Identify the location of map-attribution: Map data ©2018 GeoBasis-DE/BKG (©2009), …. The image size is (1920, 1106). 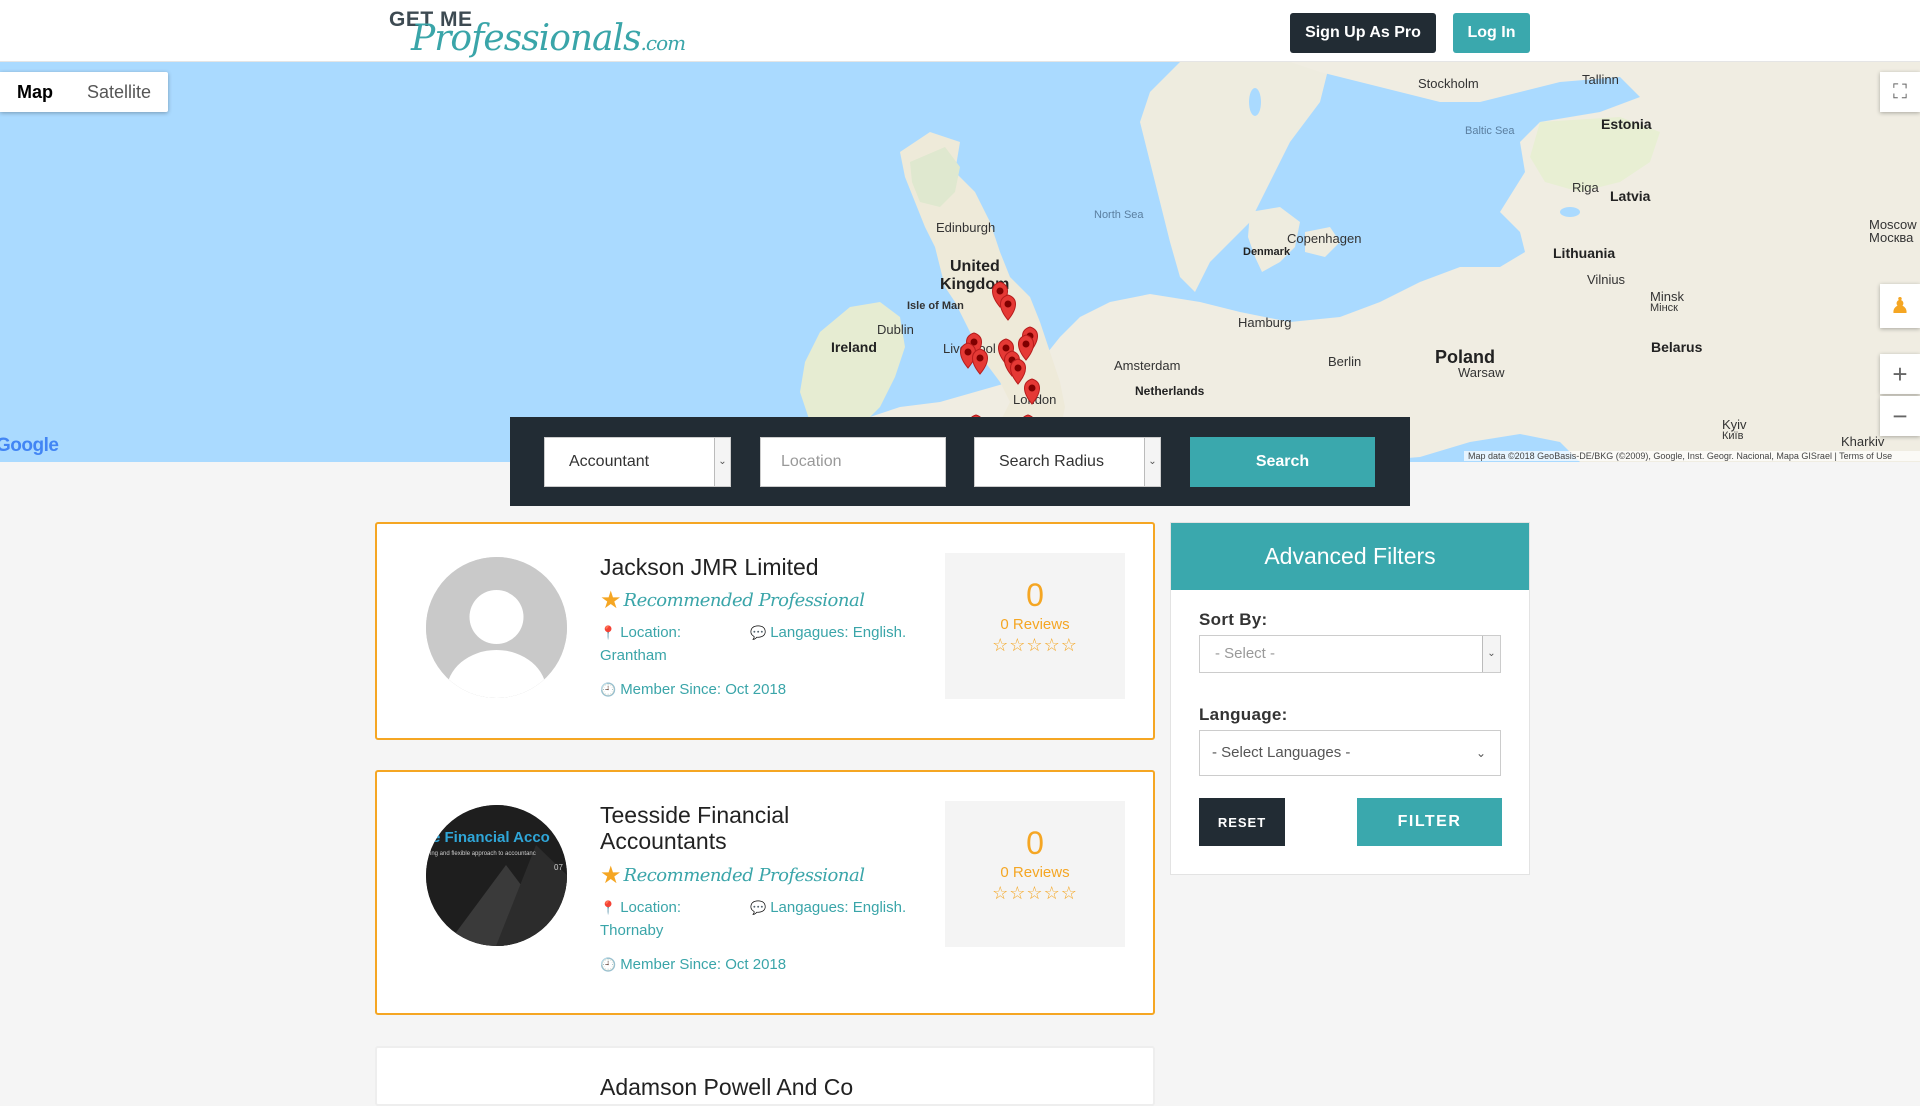
(1692, 456).